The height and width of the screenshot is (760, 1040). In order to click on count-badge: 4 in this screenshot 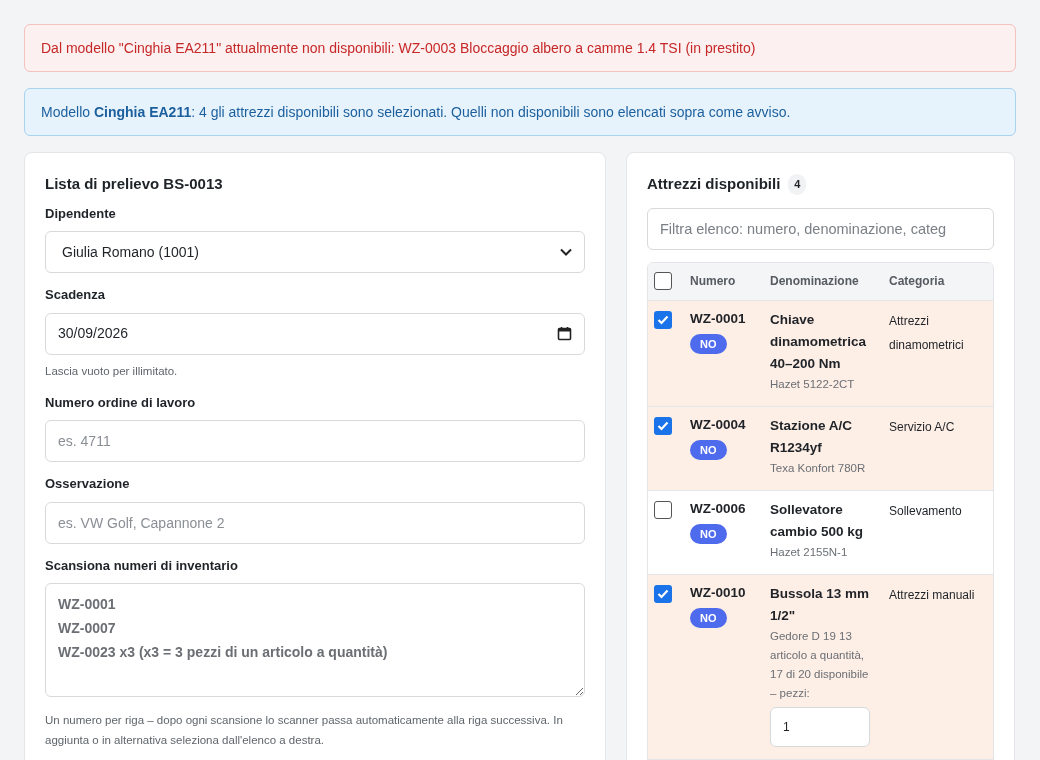, I will do `click(797, 184)`.